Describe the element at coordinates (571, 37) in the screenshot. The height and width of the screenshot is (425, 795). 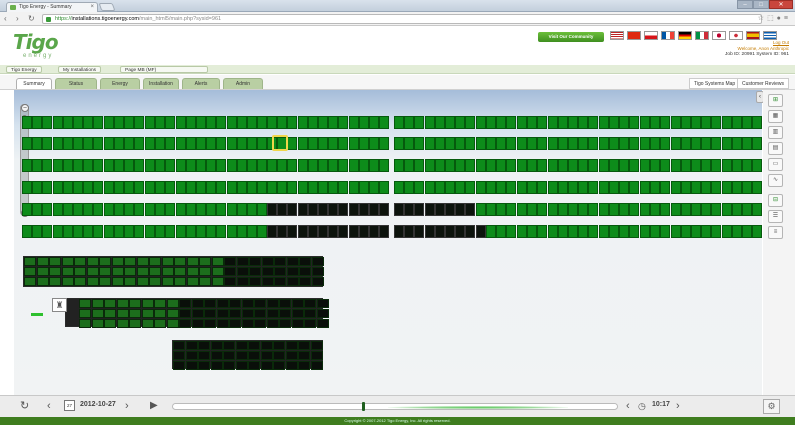
I see `visit-community-button: Visit Our Community` at that location.